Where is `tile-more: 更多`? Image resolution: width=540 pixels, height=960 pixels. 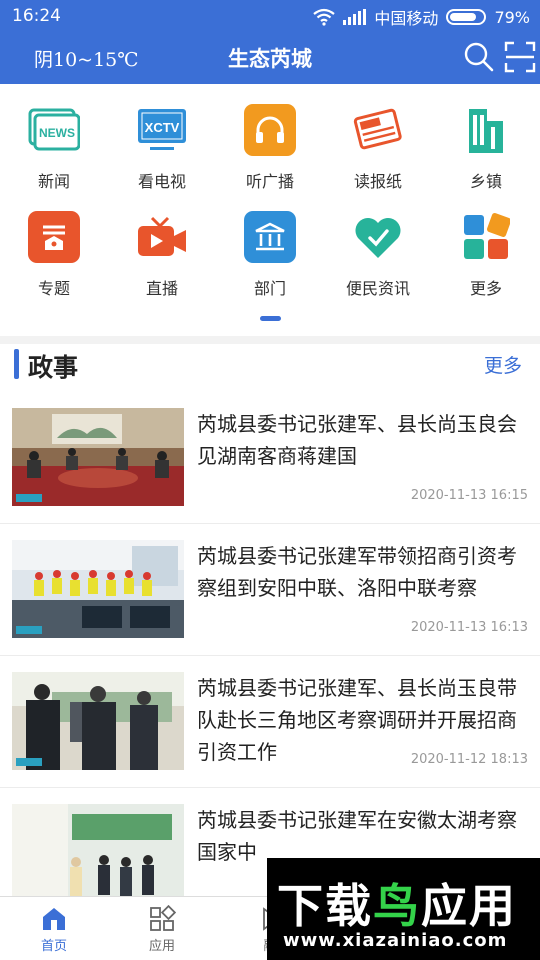 tile-more: 更多 is located at coordinates (486, 256).